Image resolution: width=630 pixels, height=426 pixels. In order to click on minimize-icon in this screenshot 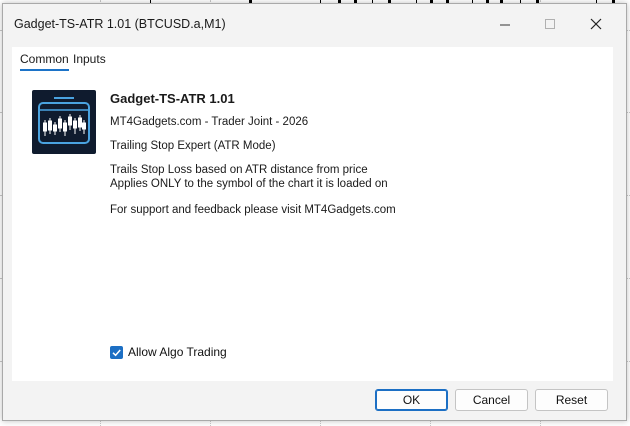, I will do `click(505, 25)`.